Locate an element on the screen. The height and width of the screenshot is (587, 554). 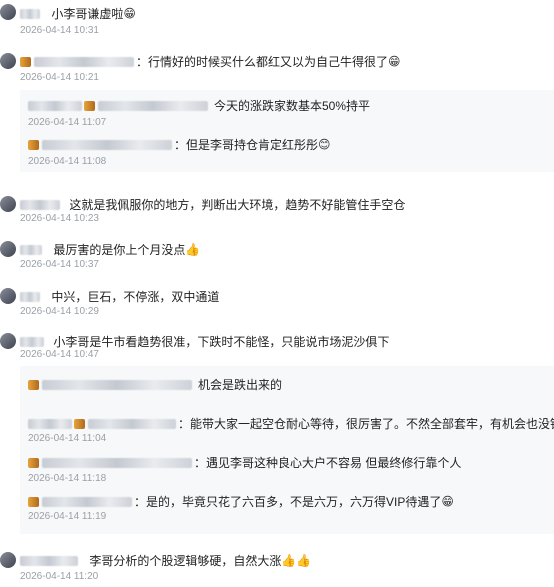
comment-item: 中兴，巨石，不停涨，双中通道 2026-04-14 10:29 is located at coordinates (277, 303).